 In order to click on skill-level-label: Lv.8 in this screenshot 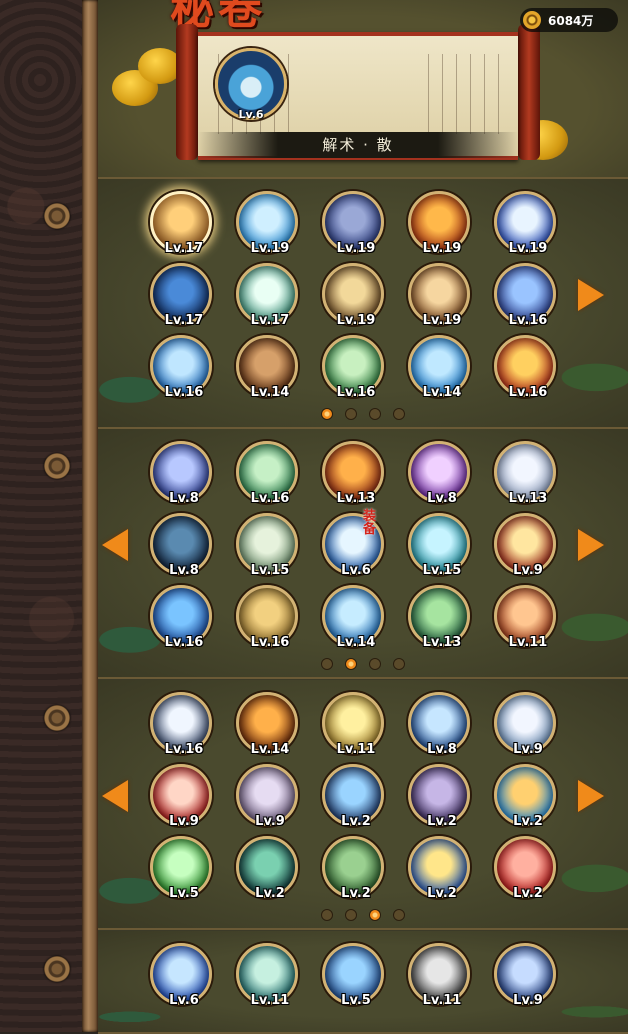, I will do `click(442, 498)`.